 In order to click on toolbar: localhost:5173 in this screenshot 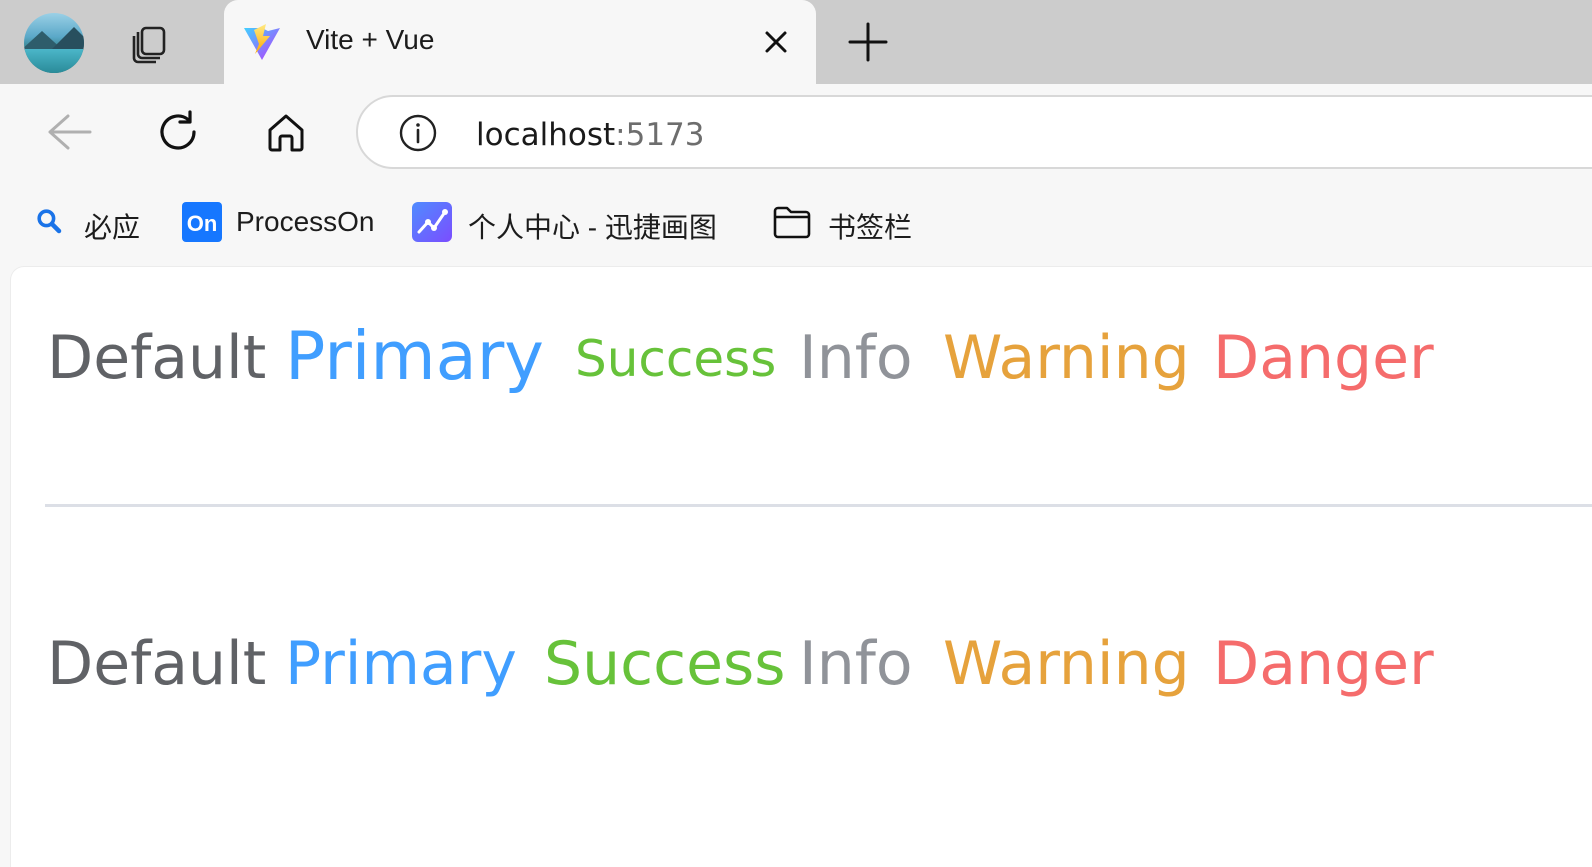, I will do `click(796, 132)`.